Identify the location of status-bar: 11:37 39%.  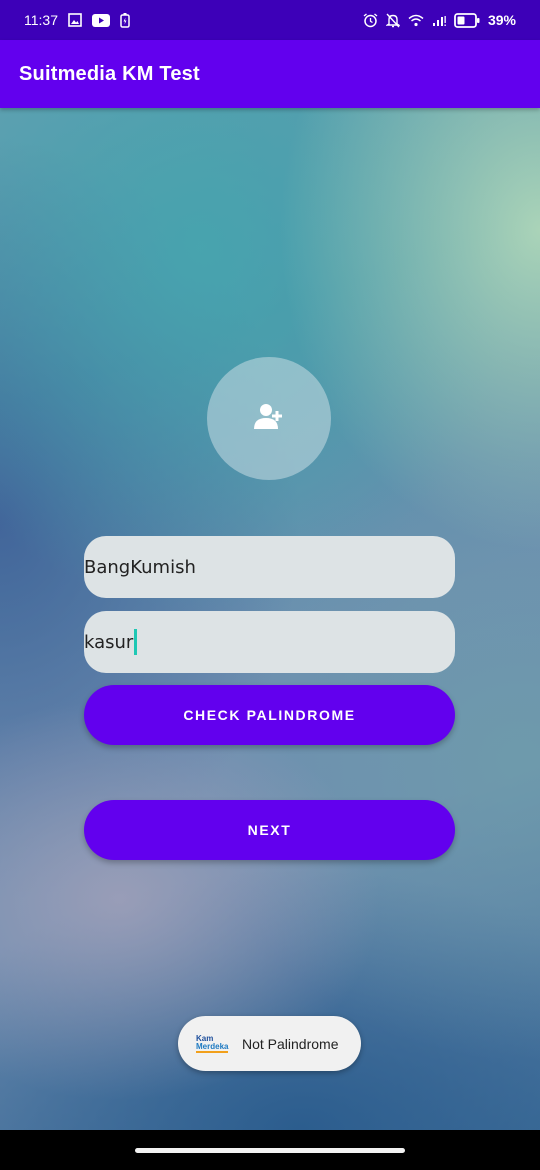
(270, 20).